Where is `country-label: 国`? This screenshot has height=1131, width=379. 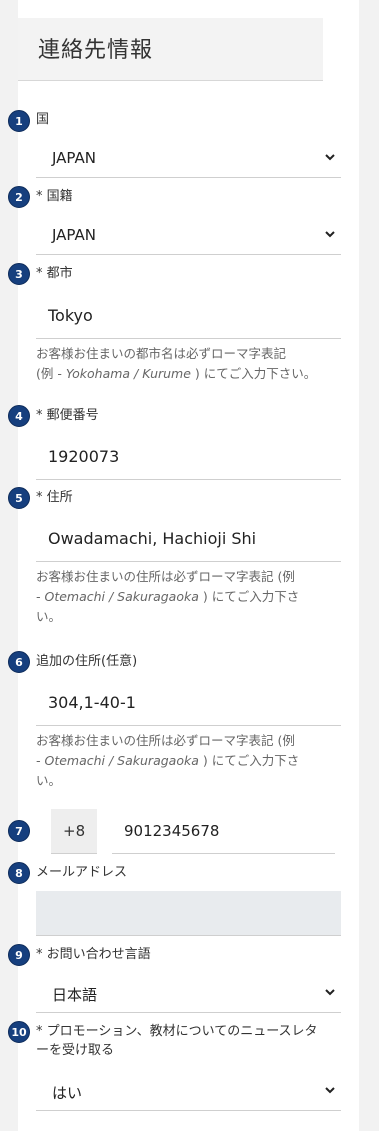 country-label: 国 is located at coordinates (43, 119).